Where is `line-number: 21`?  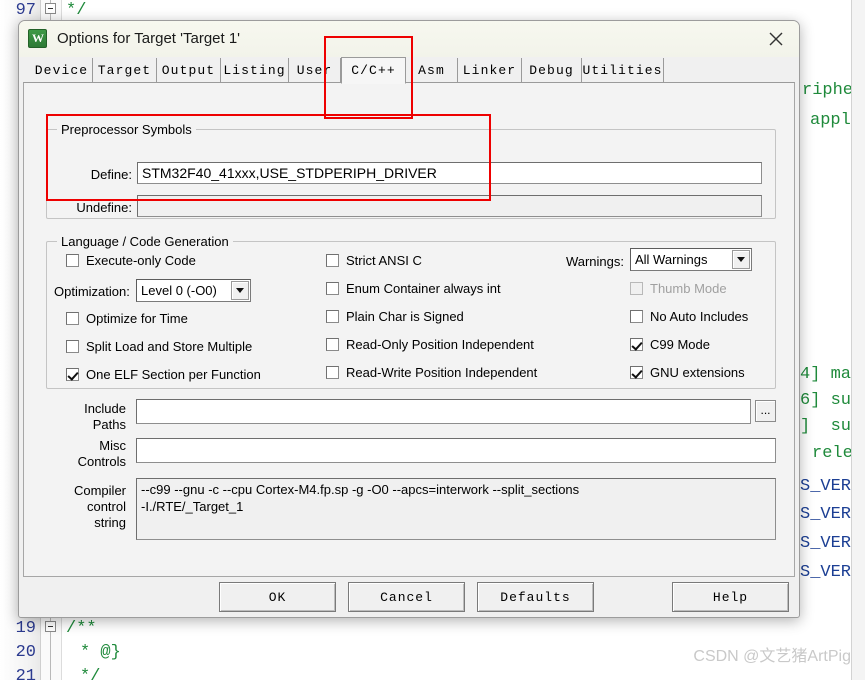
line-number: 21 is located at coordinates (25, 676).